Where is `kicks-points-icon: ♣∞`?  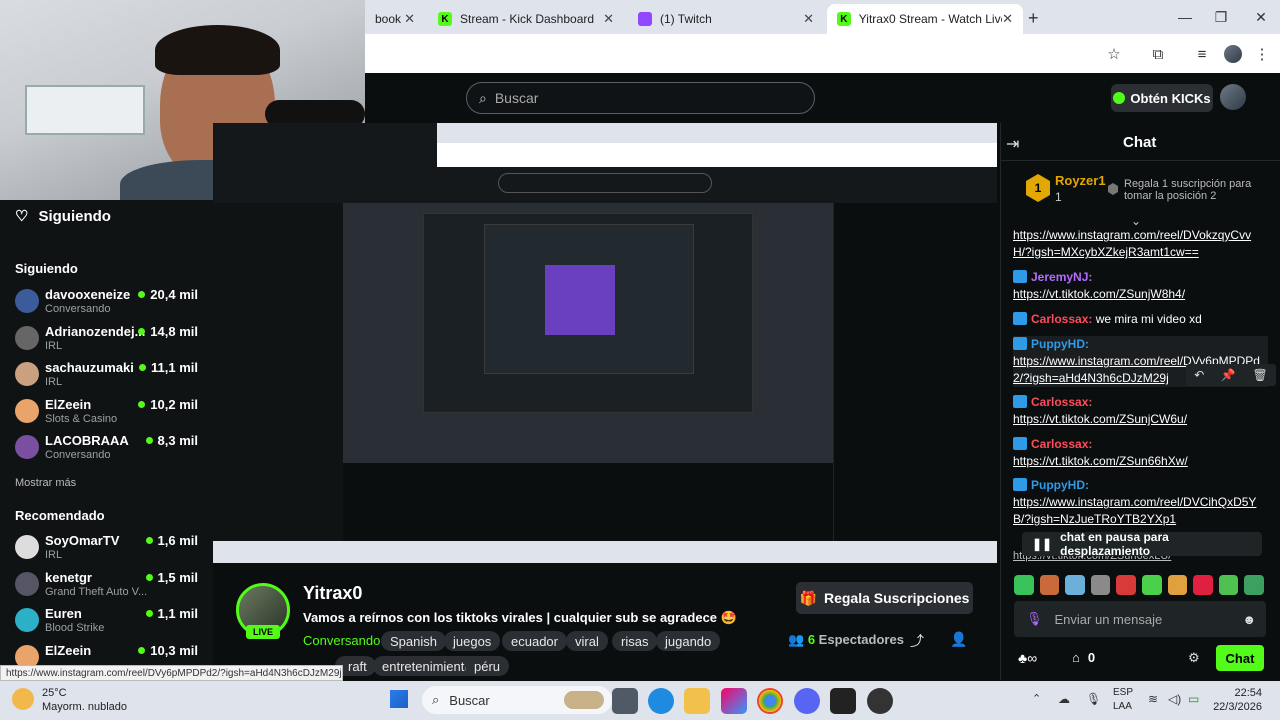
kicks-points-icon: ♣∞ is located at coordinates (1027, 658).